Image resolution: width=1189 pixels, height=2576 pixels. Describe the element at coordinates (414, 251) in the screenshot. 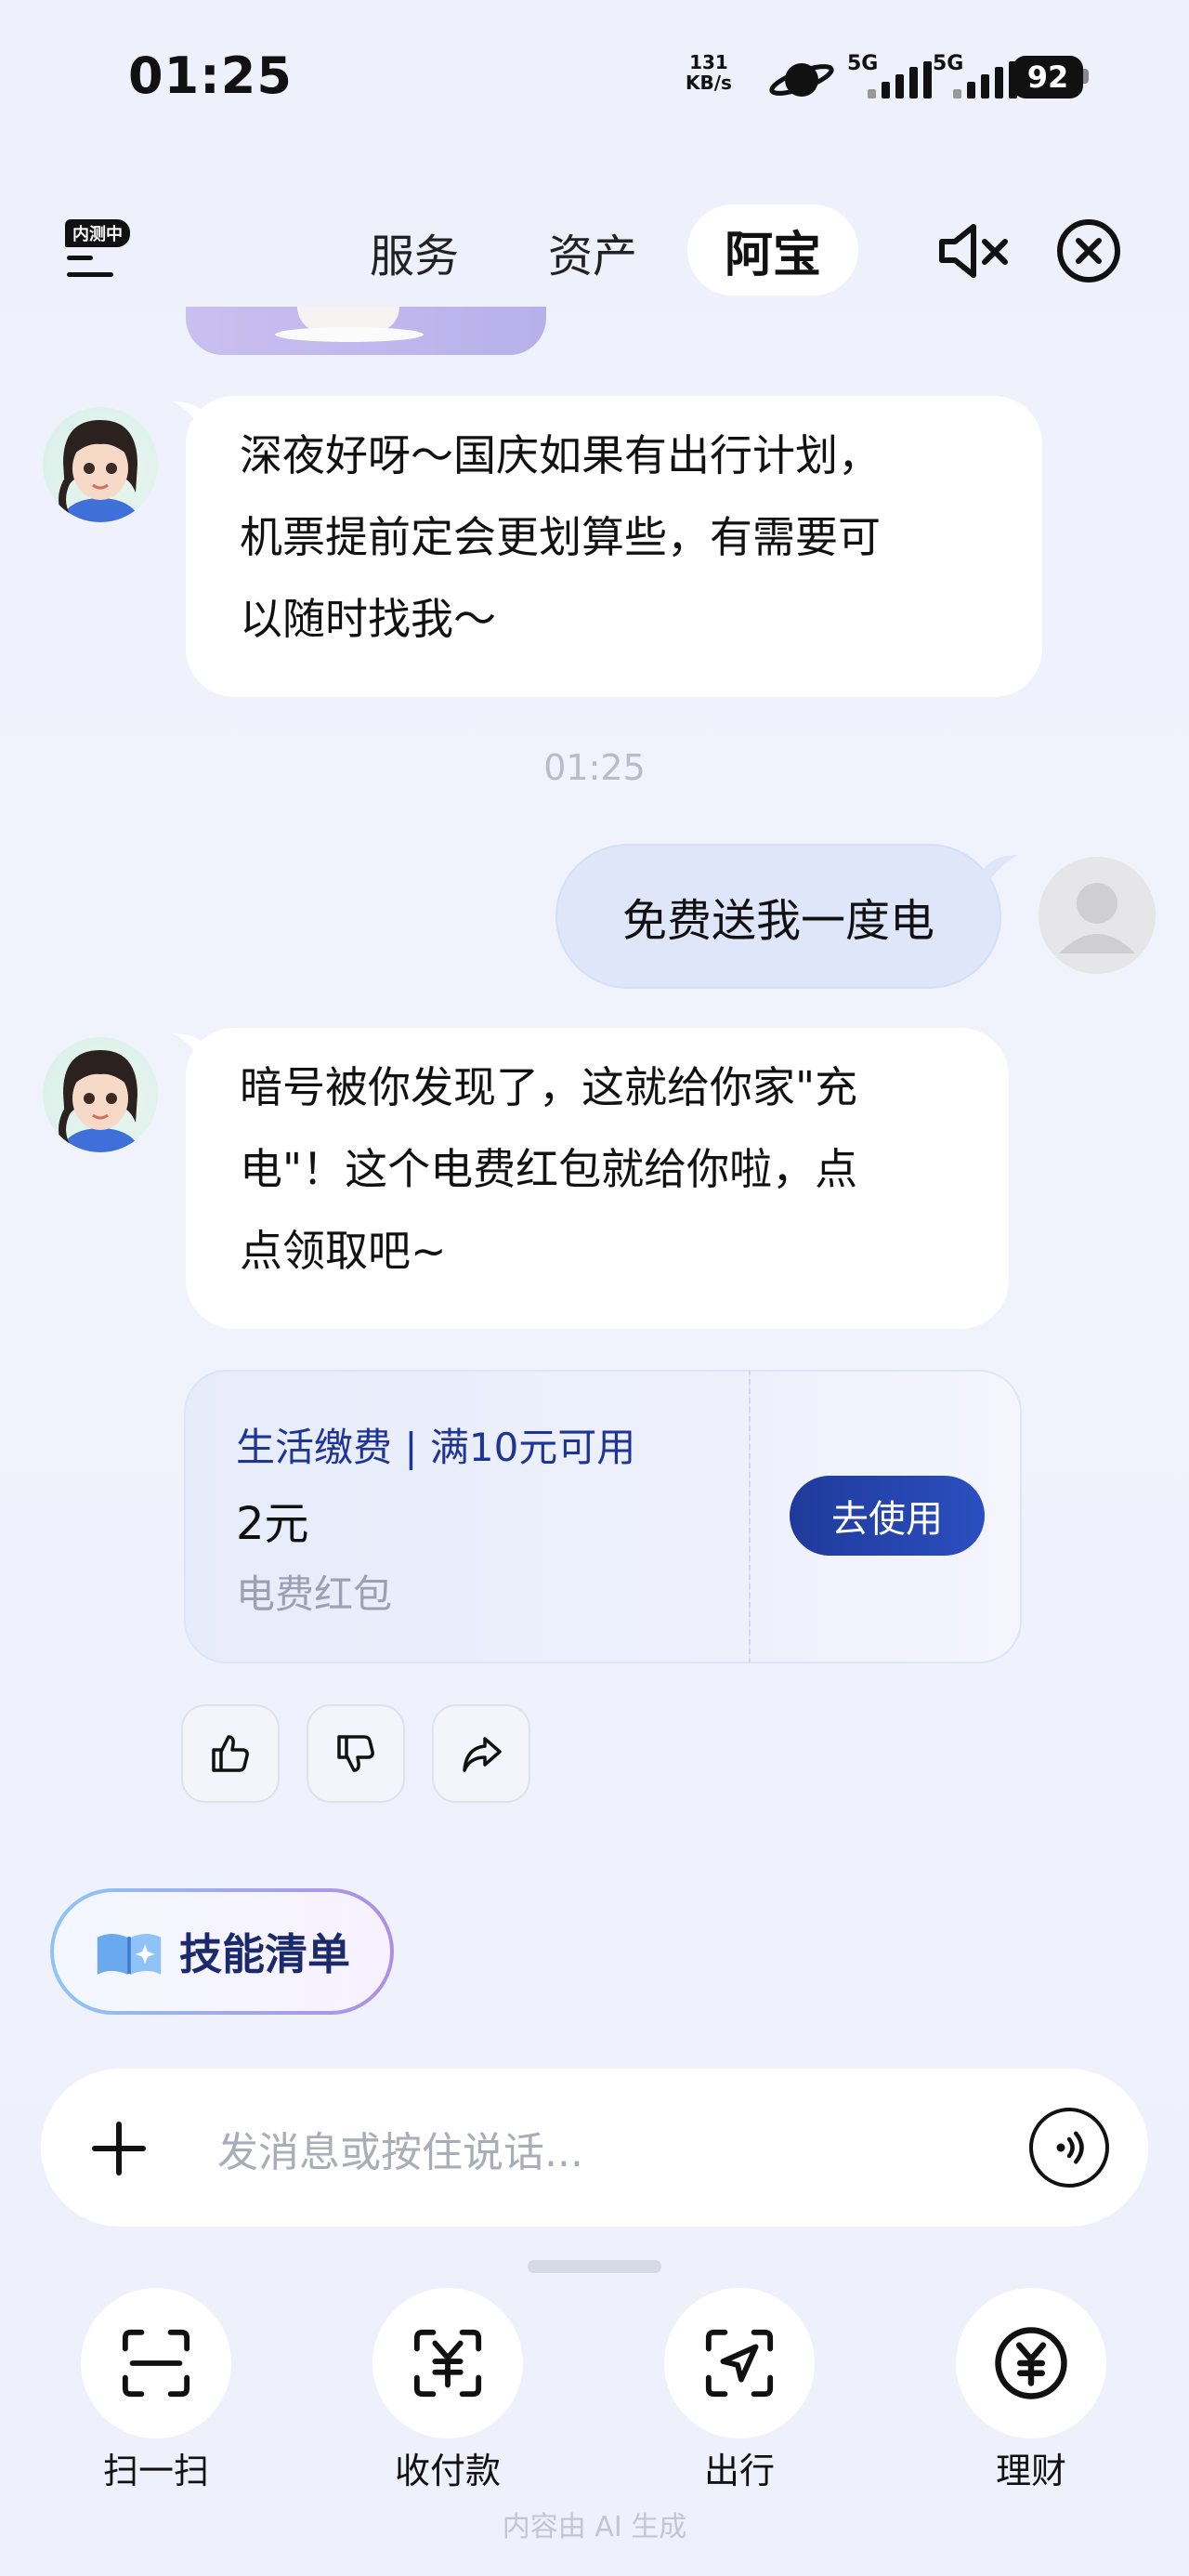

I see `tab-services: 服务` at that location.